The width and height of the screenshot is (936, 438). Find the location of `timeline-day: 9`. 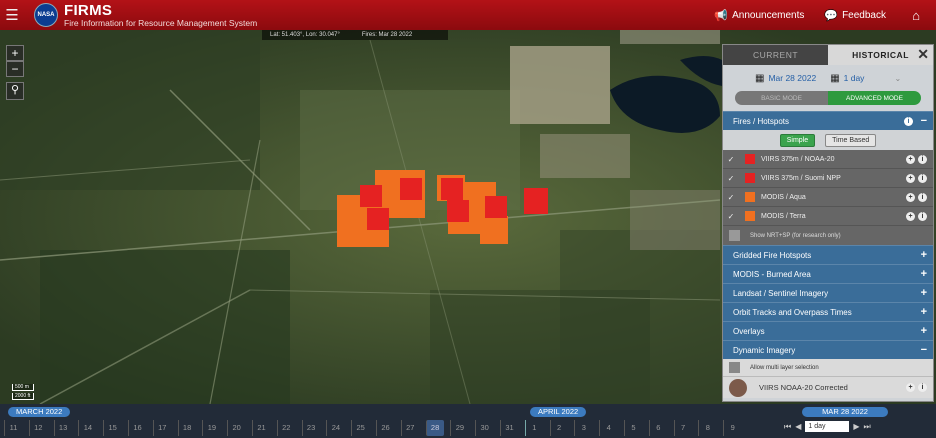

timeline-day: 9 is located at coordinates (732, 428).